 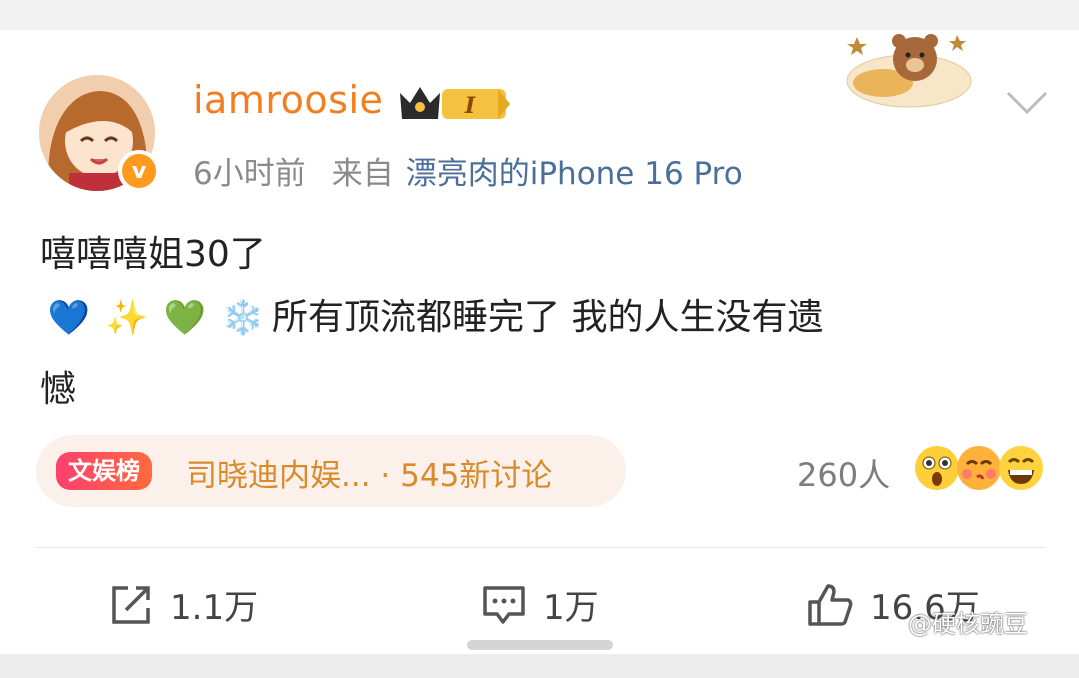 I want to click on watermark: @硬核豌豆, so click(x=968, y=624).